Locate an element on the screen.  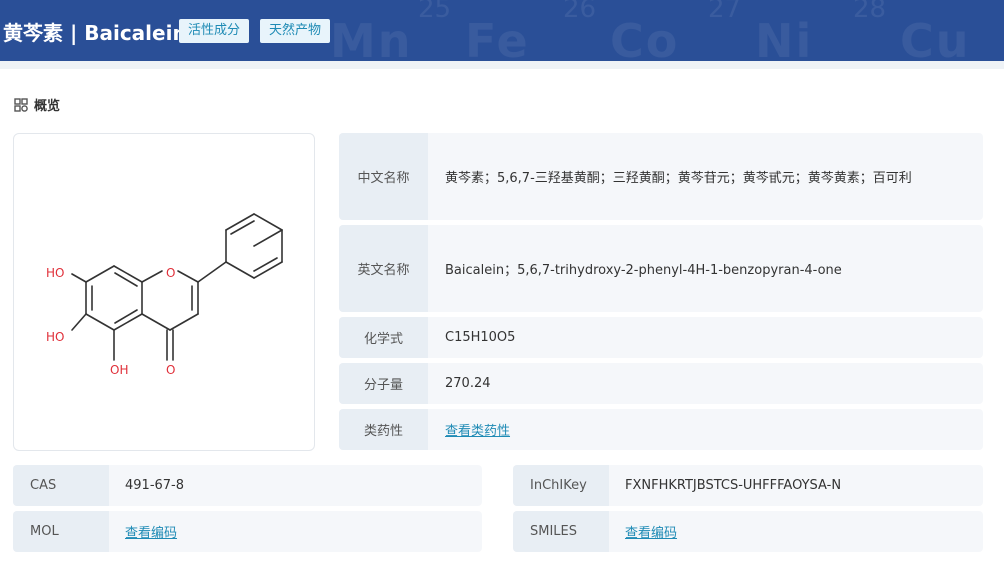
row-value: 491-67-8 is located at coordinates (155, 485).